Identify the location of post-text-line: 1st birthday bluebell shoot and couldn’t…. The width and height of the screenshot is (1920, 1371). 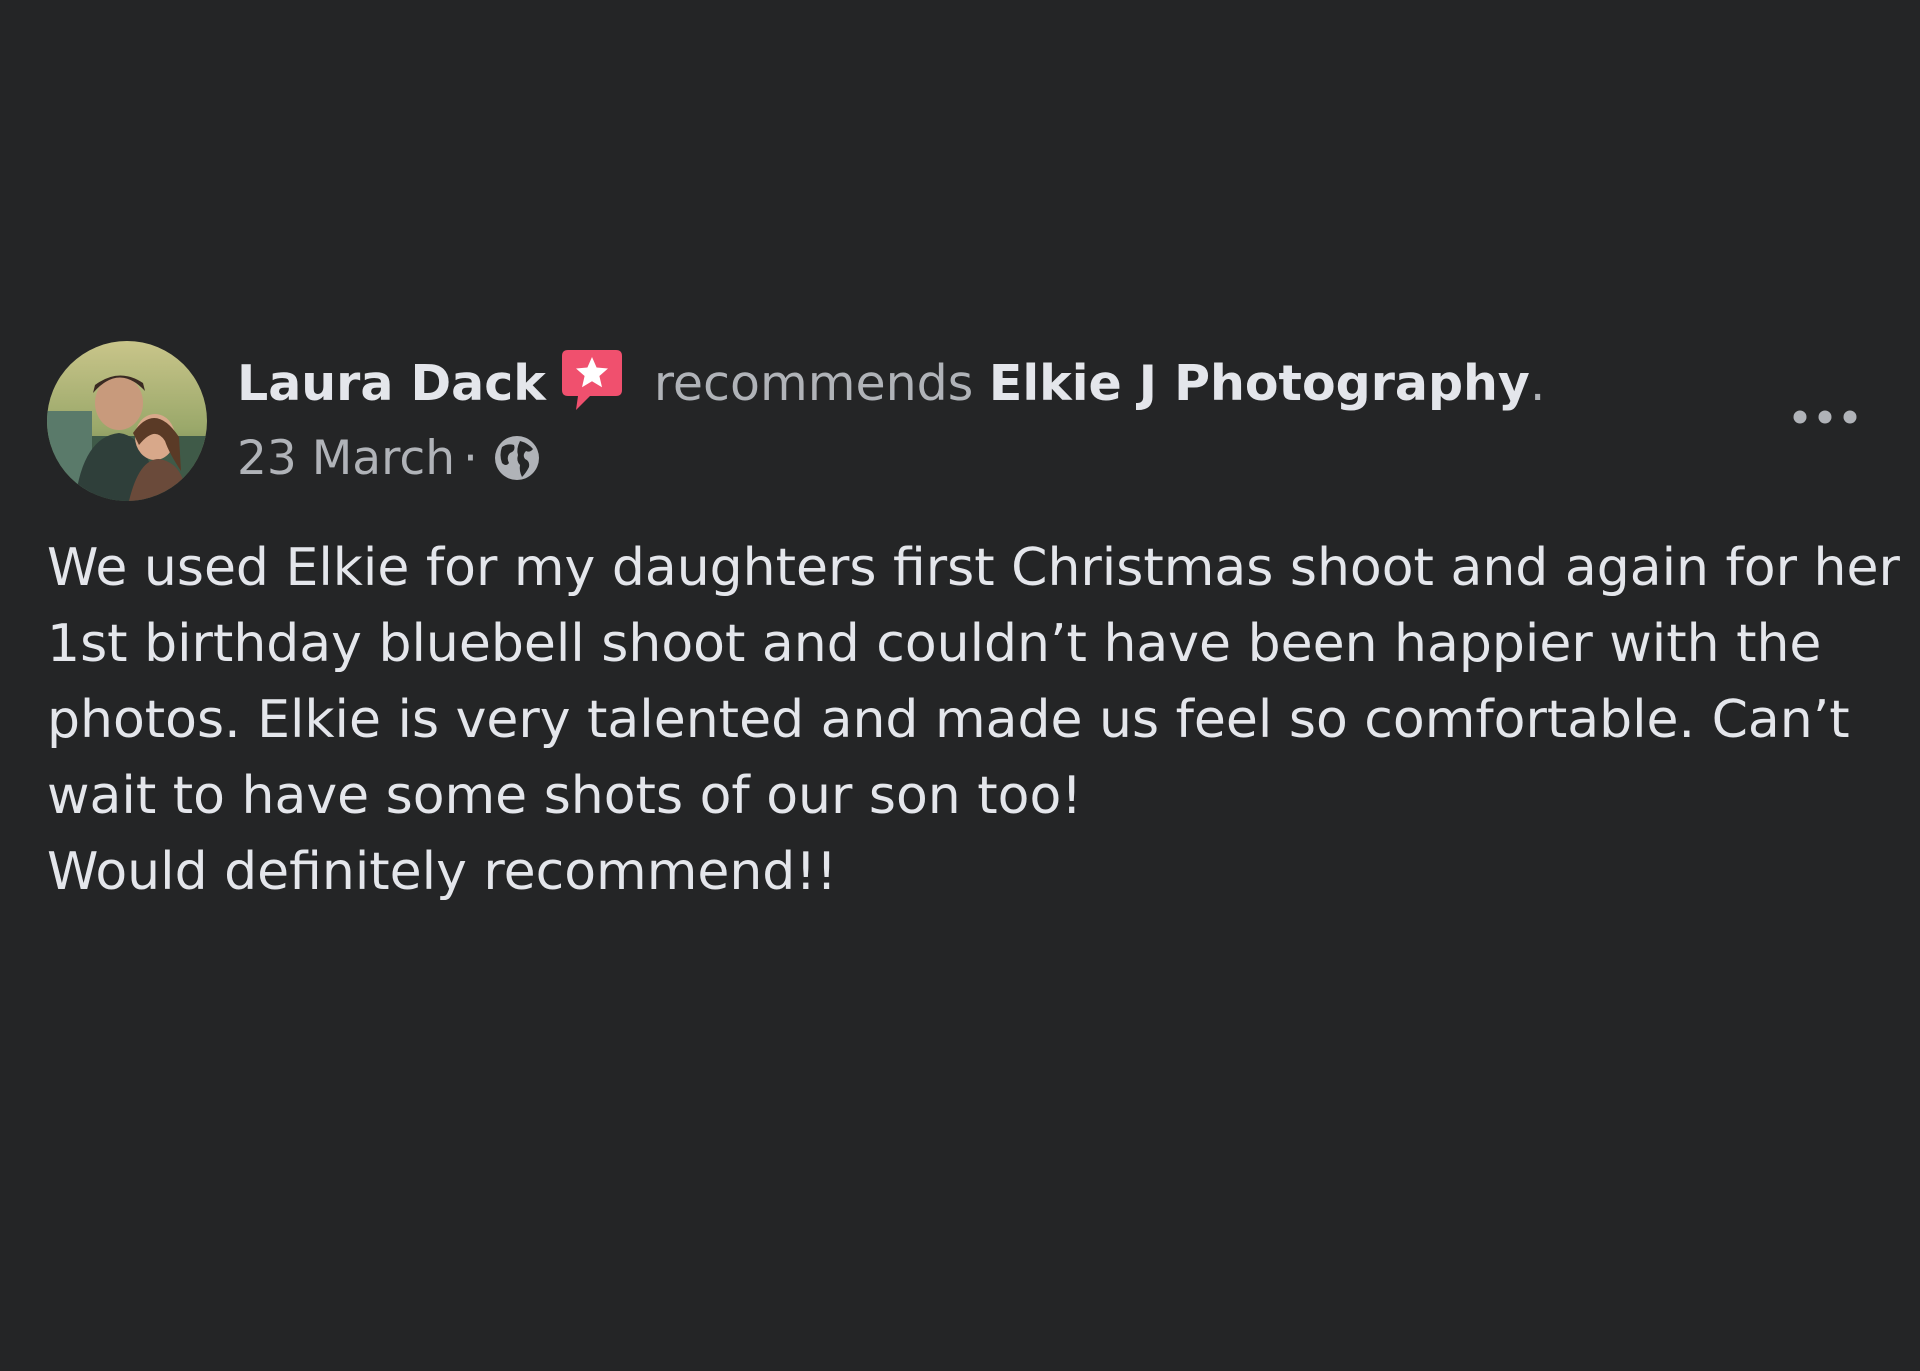
(934, 644).